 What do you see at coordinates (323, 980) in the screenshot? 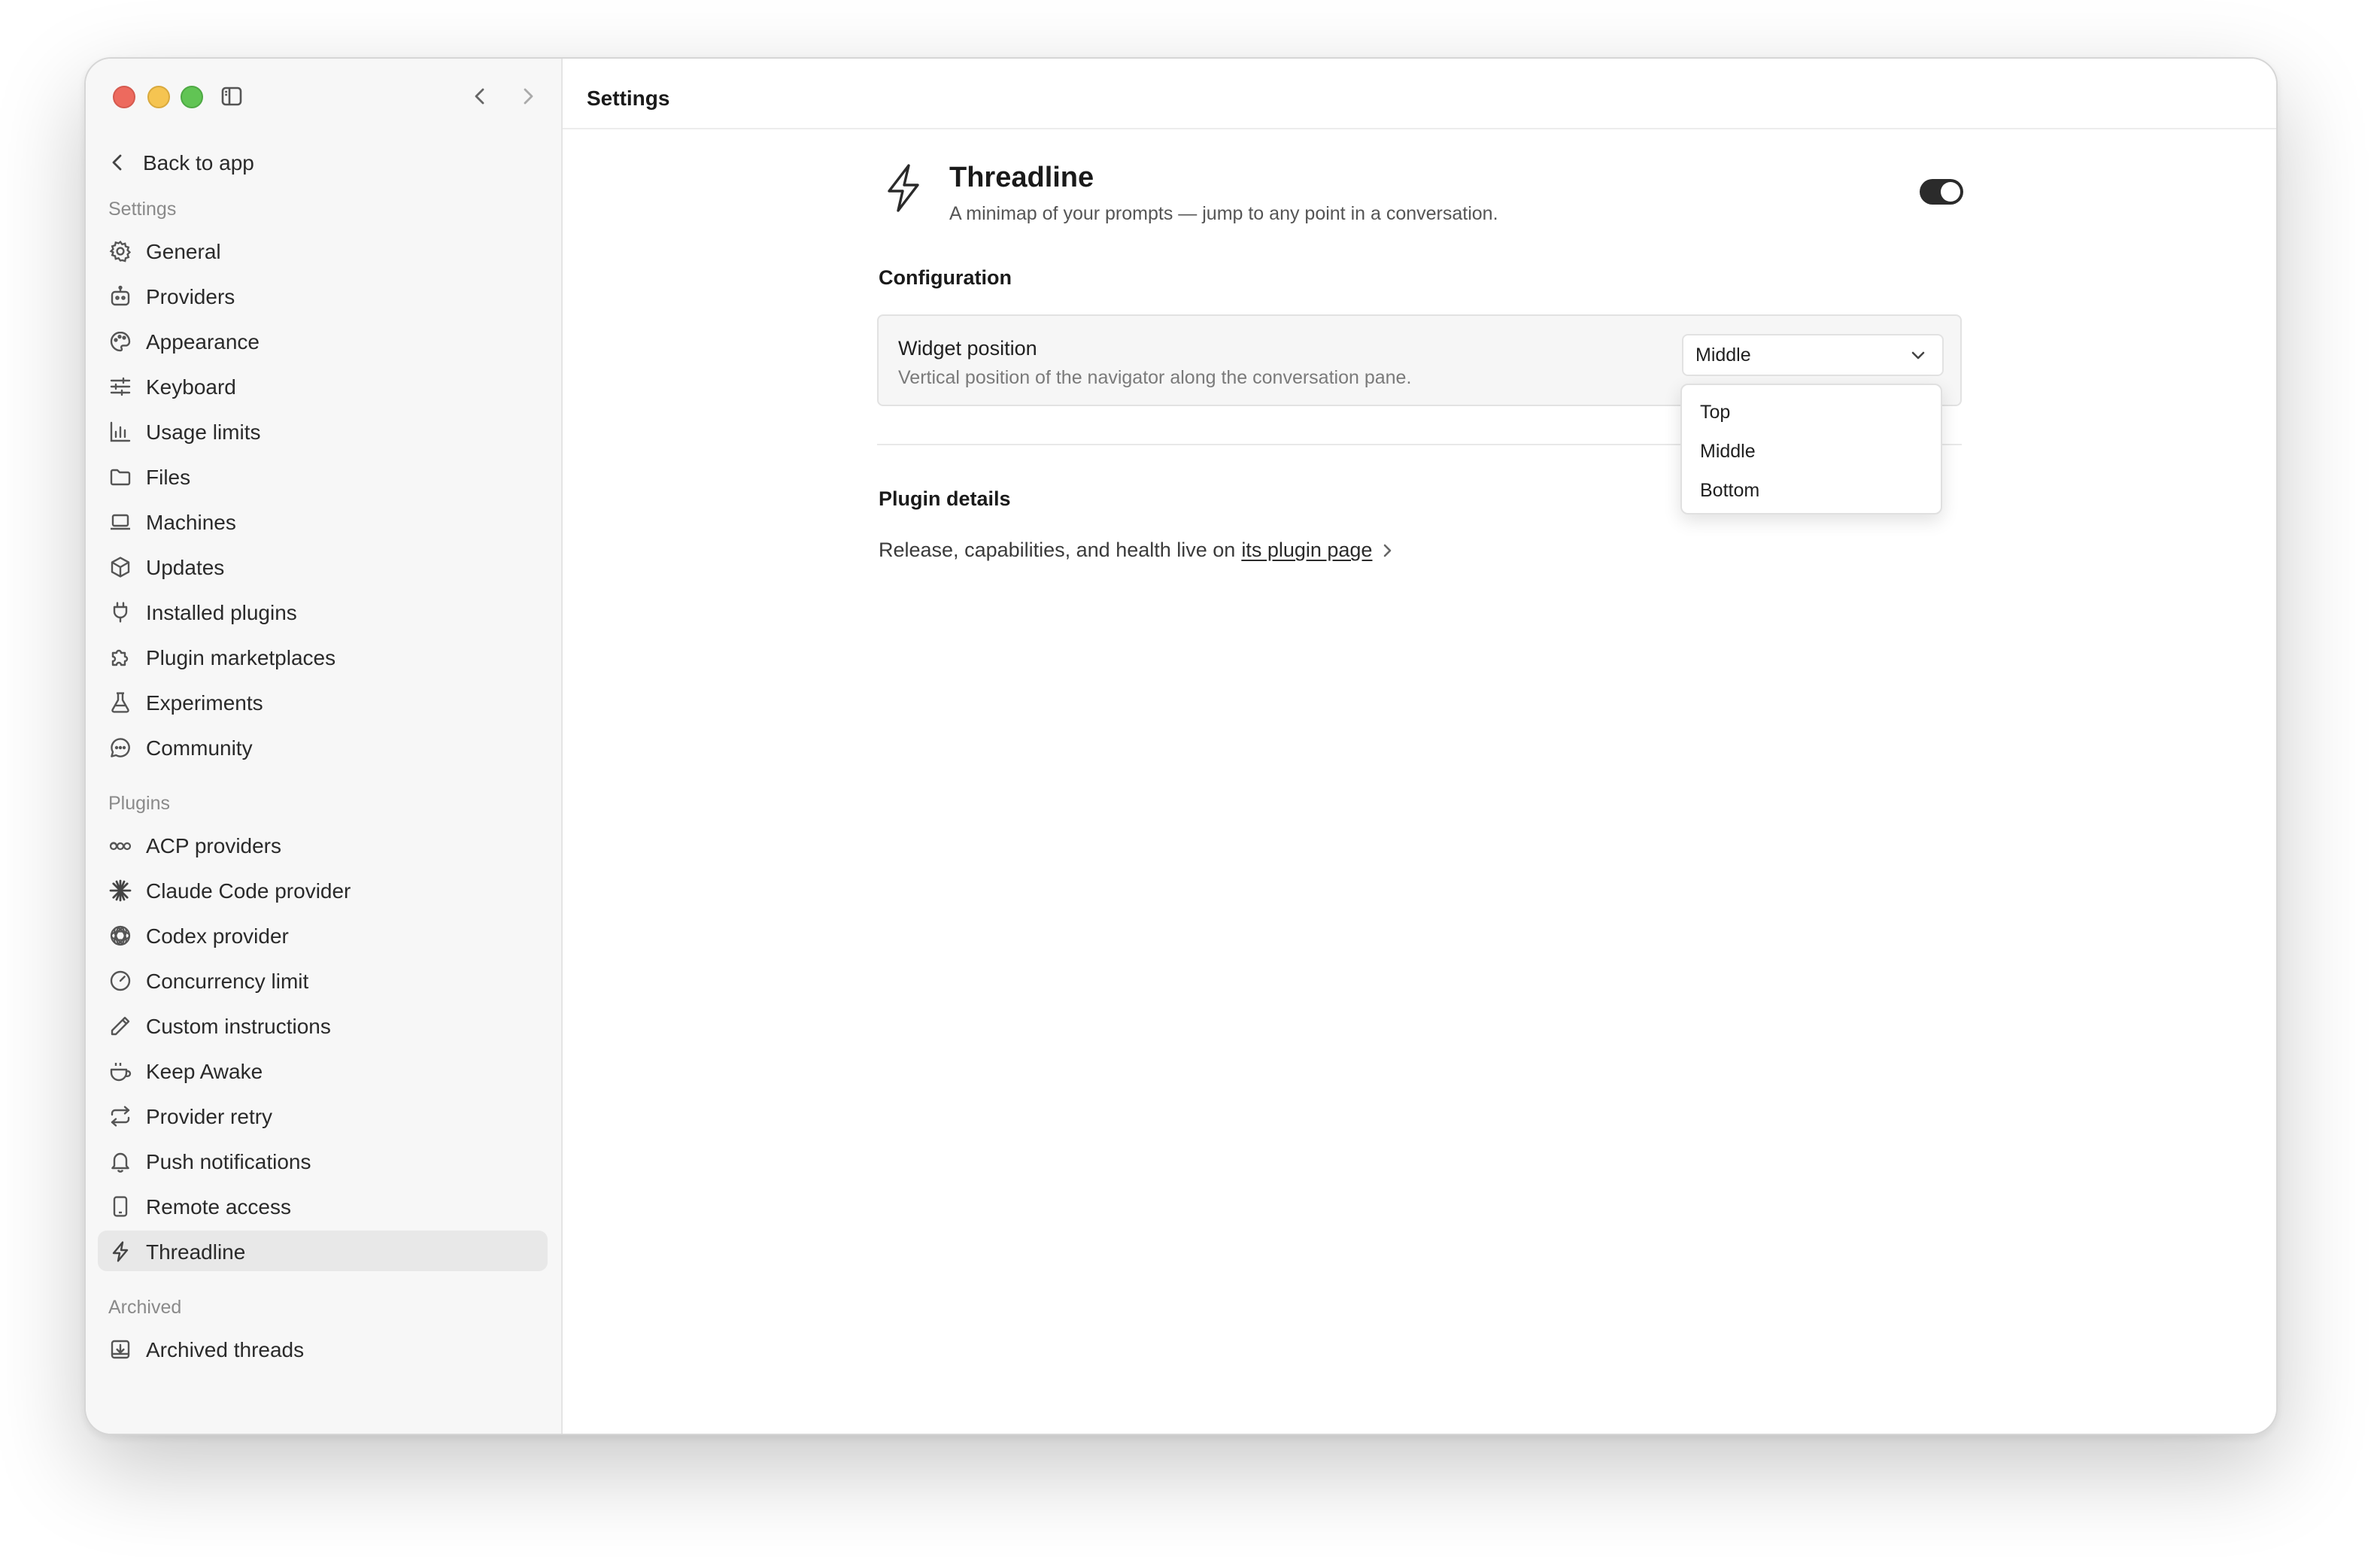
I see `sidebar-item-concurrency-limit: Concurrency limit` at bounding box center [323, 980].